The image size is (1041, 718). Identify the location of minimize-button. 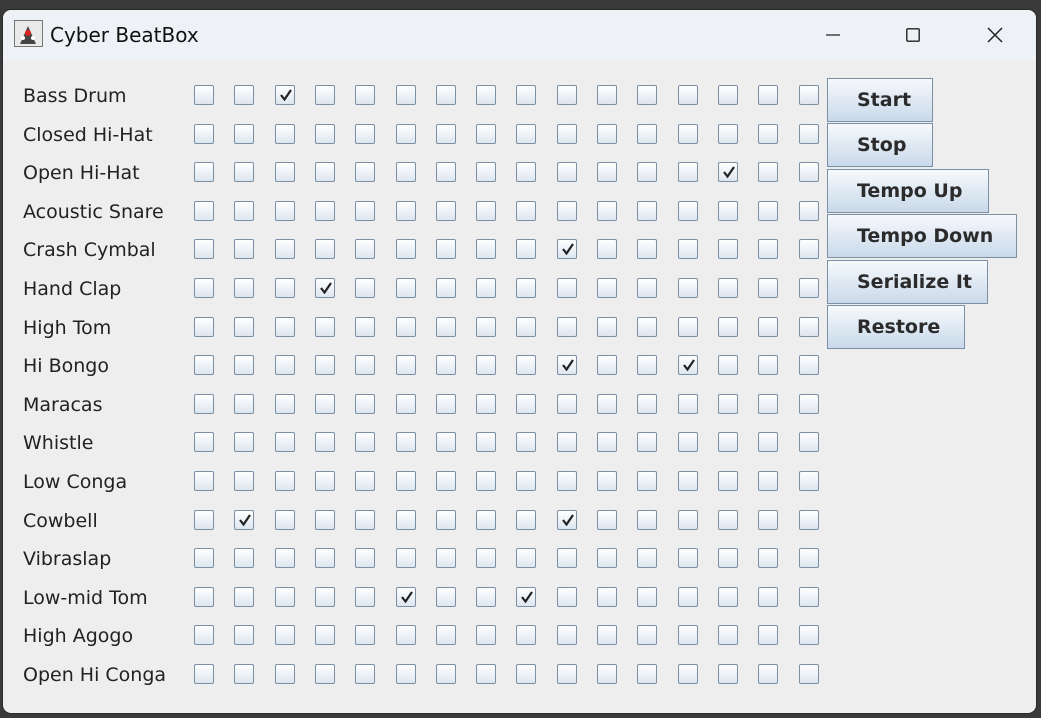
(833, 35).